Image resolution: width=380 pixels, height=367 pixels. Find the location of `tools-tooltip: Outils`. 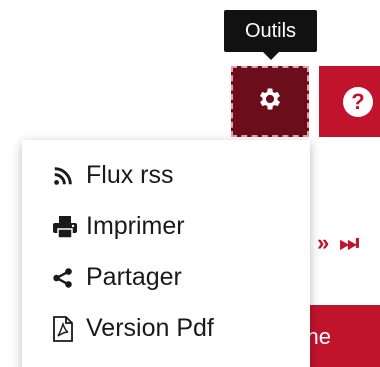

tools-tooltip: Outils is located at coordinates (270, 31).